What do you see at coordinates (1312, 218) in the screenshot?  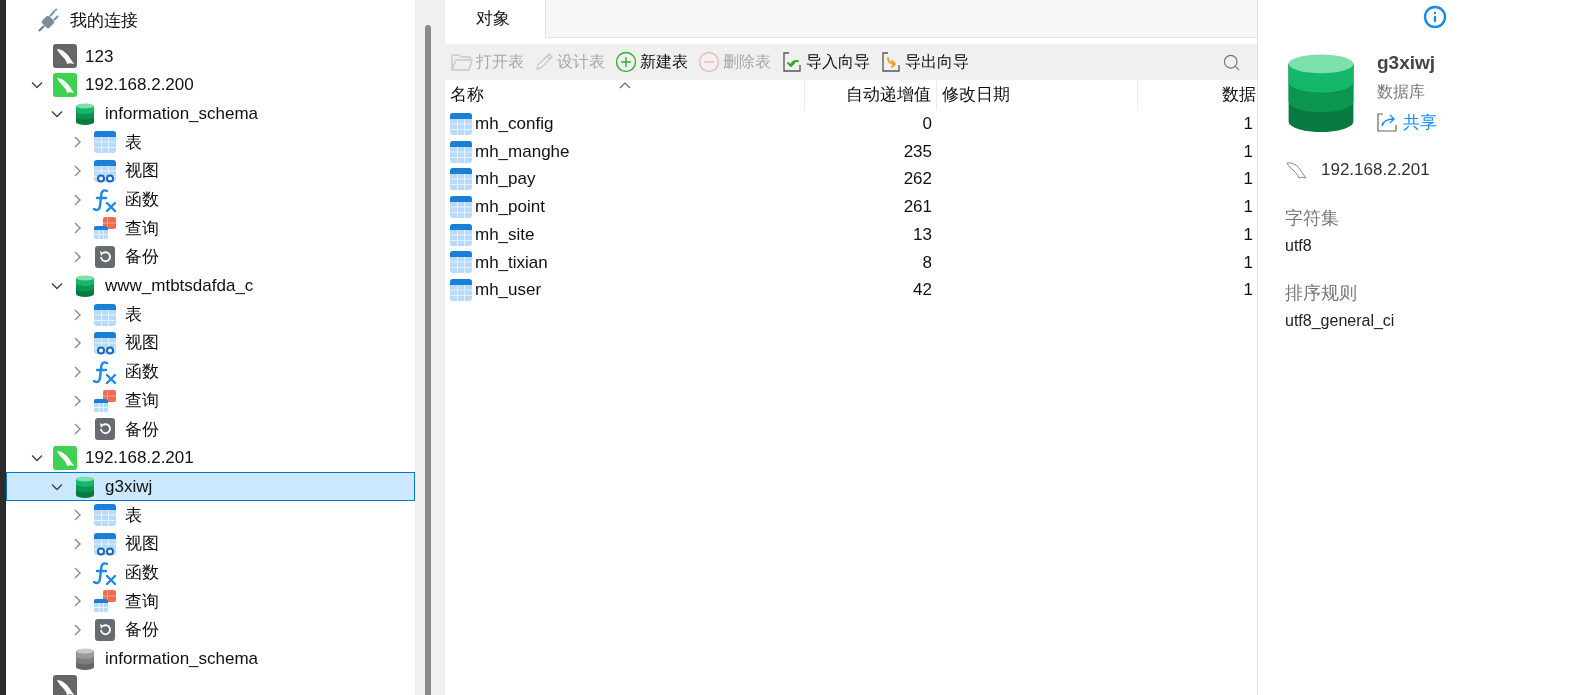 I see `property-label: 字符集` at bounding box center [1312, 218].